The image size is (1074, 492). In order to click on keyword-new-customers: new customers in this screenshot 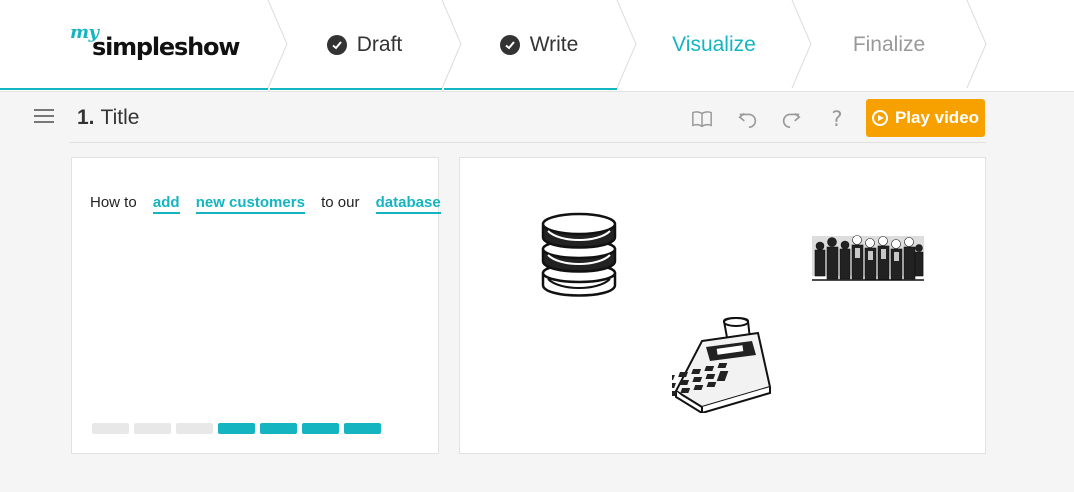, I will do `click(250, 204)`.